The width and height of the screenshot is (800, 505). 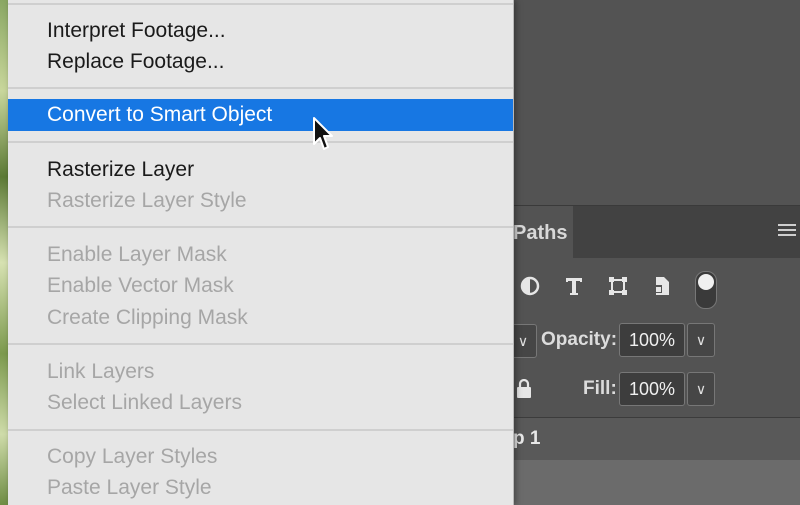 I want to click on menu-item-select-linked-layers: Select Linked Layers, so click(x=144, y=402).